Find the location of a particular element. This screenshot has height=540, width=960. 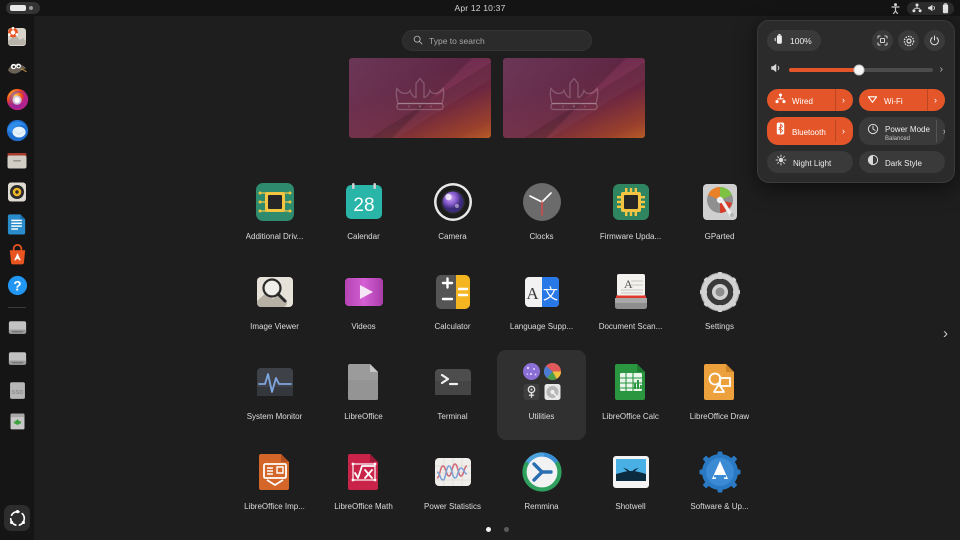

dock-item-file-manager is located at coordinates (17, 161).